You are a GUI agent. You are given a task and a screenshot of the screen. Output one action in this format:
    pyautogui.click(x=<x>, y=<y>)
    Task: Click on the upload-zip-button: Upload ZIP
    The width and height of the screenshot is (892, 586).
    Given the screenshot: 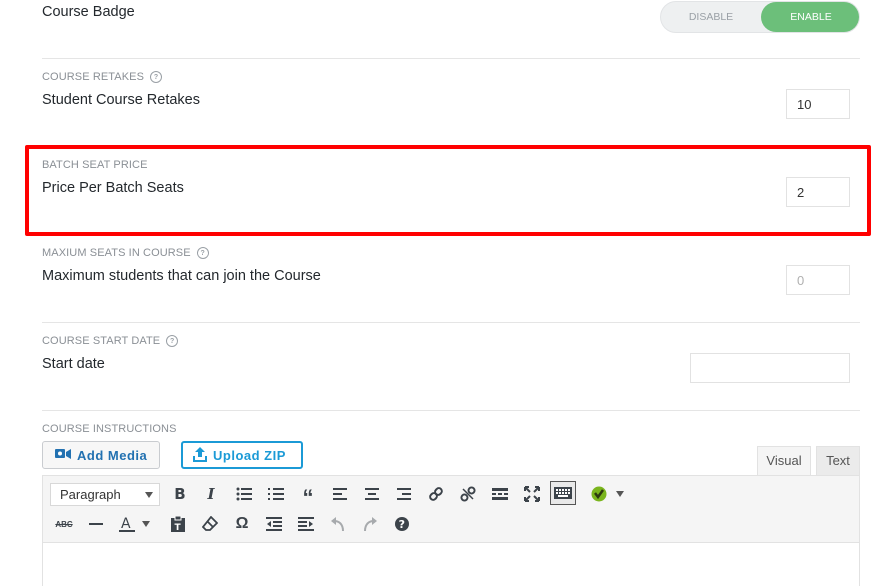 What is the action you would take?
    pyautogui.click(x=242, y=455)
    